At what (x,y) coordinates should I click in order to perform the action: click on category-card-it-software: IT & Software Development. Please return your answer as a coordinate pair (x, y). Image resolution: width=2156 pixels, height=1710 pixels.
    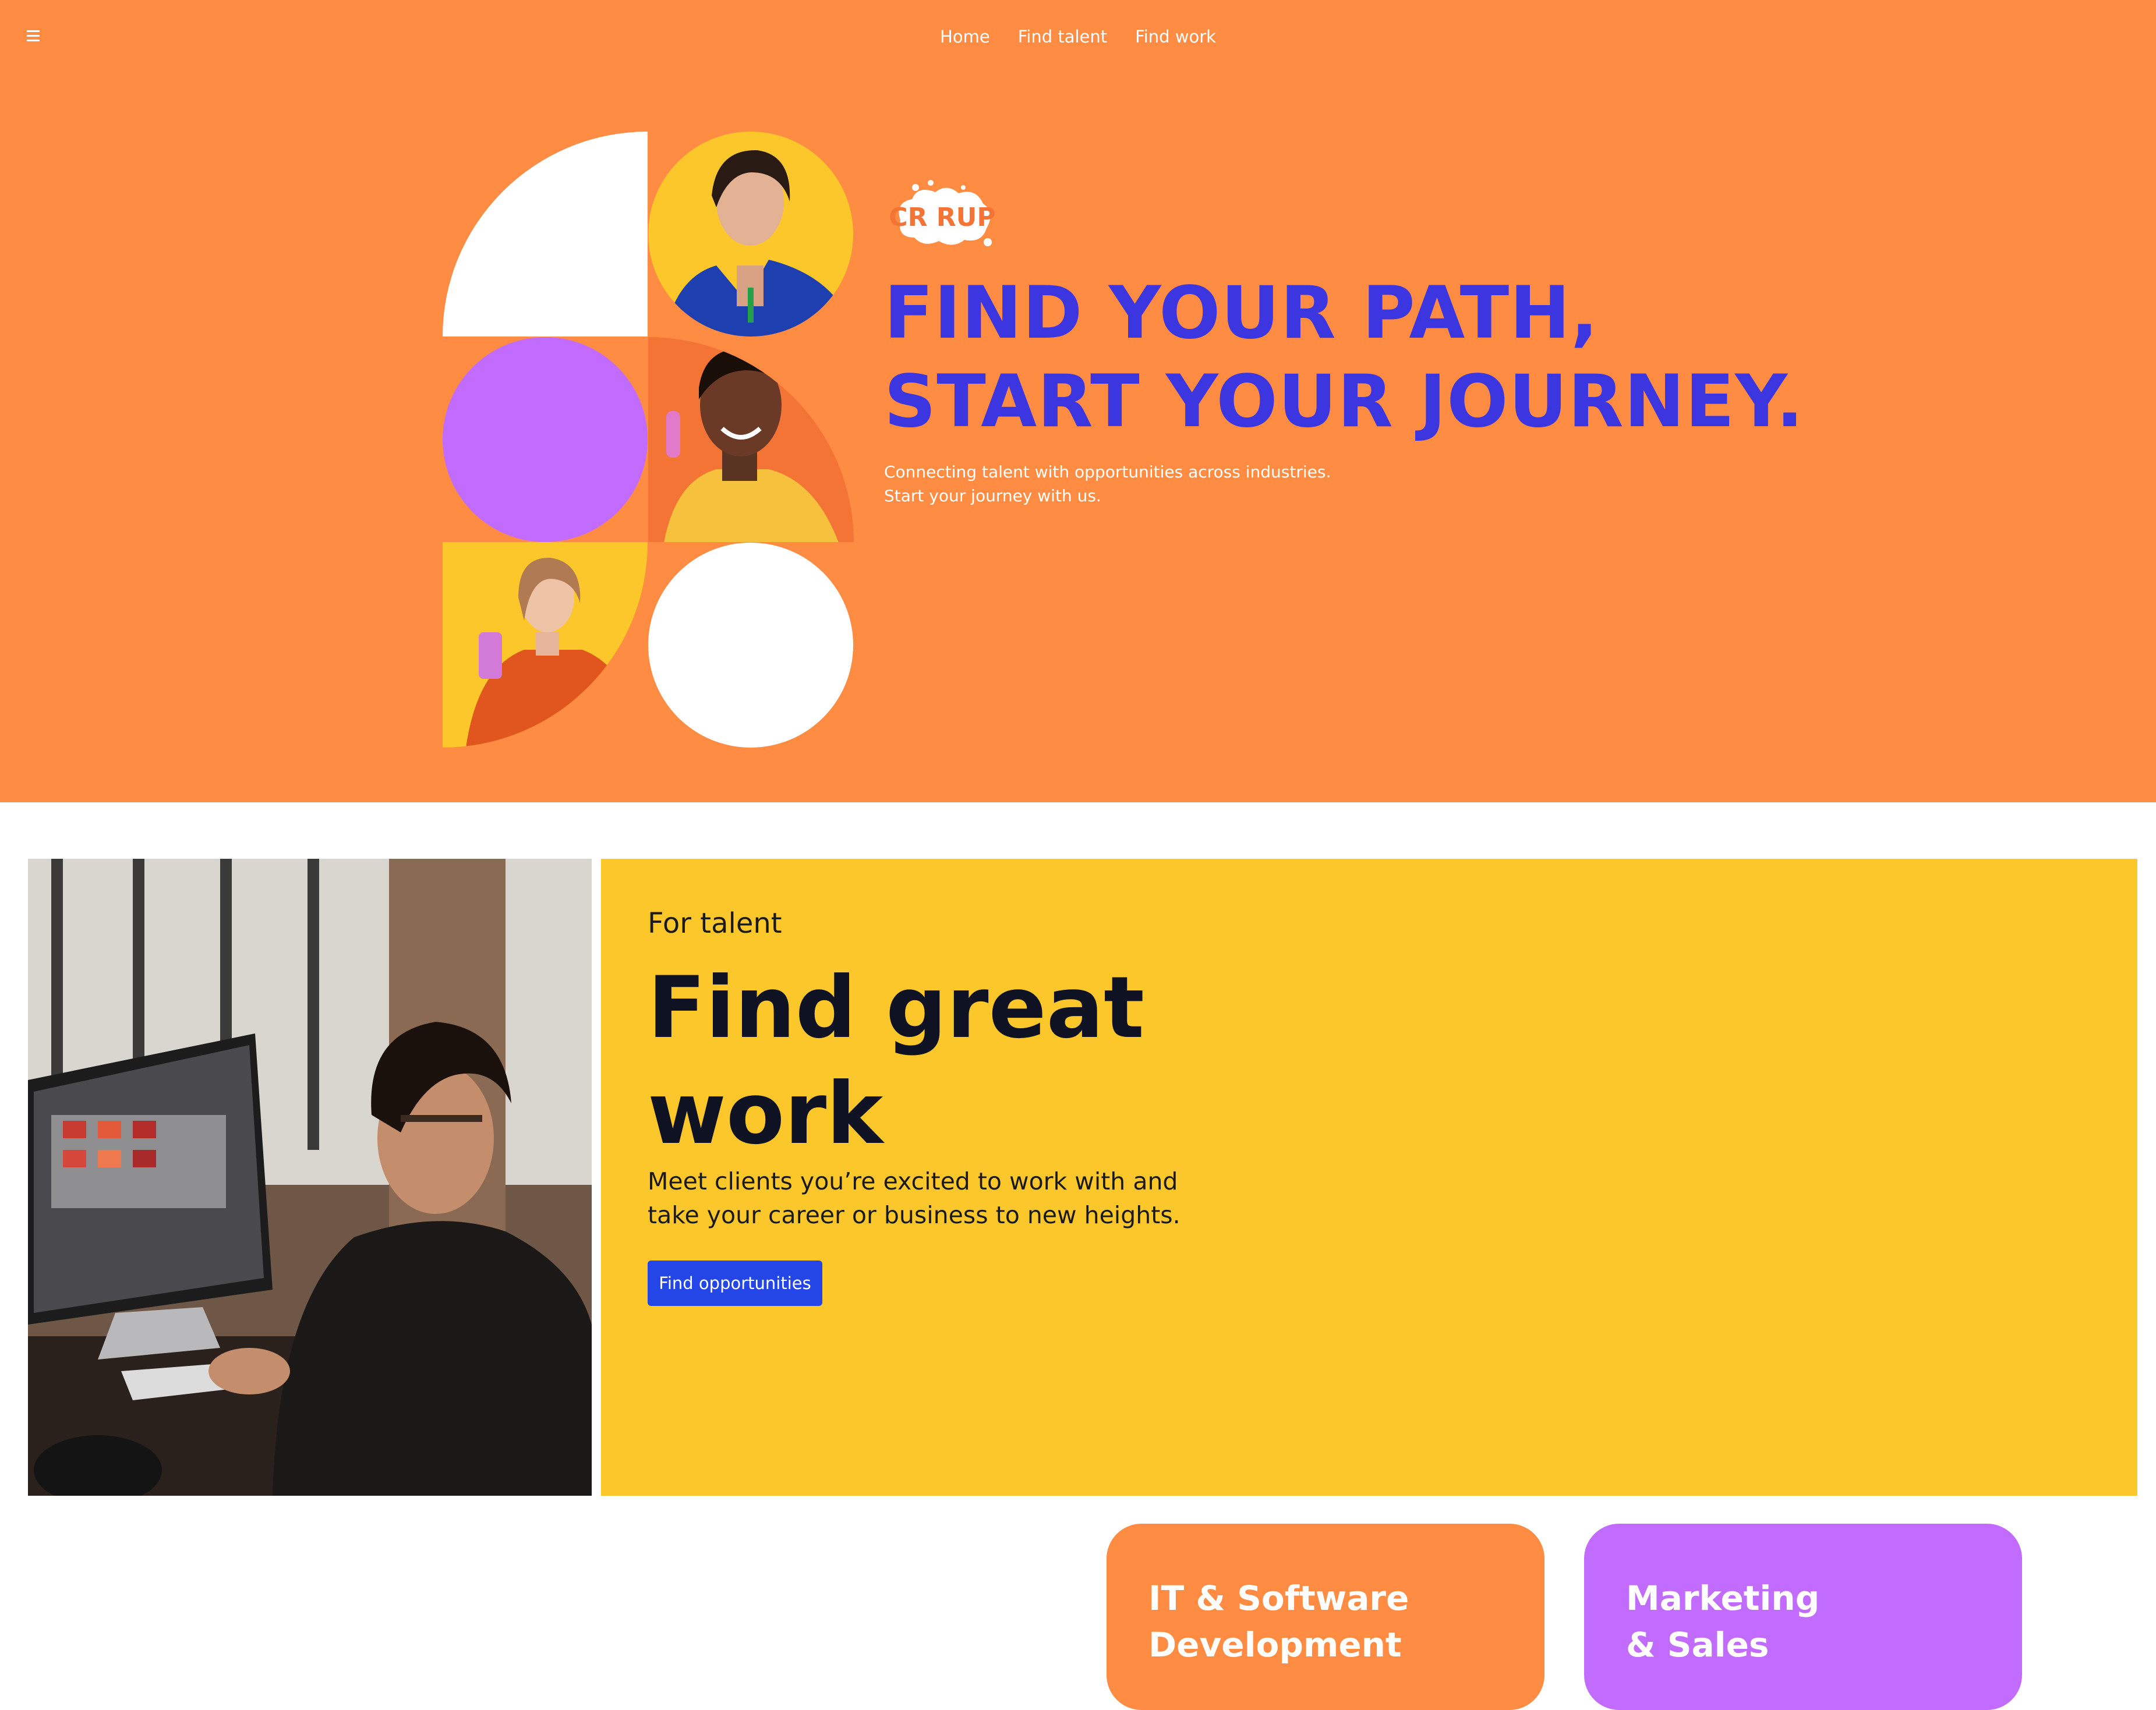
    Looking at the image, I should click on (1325, 1617).